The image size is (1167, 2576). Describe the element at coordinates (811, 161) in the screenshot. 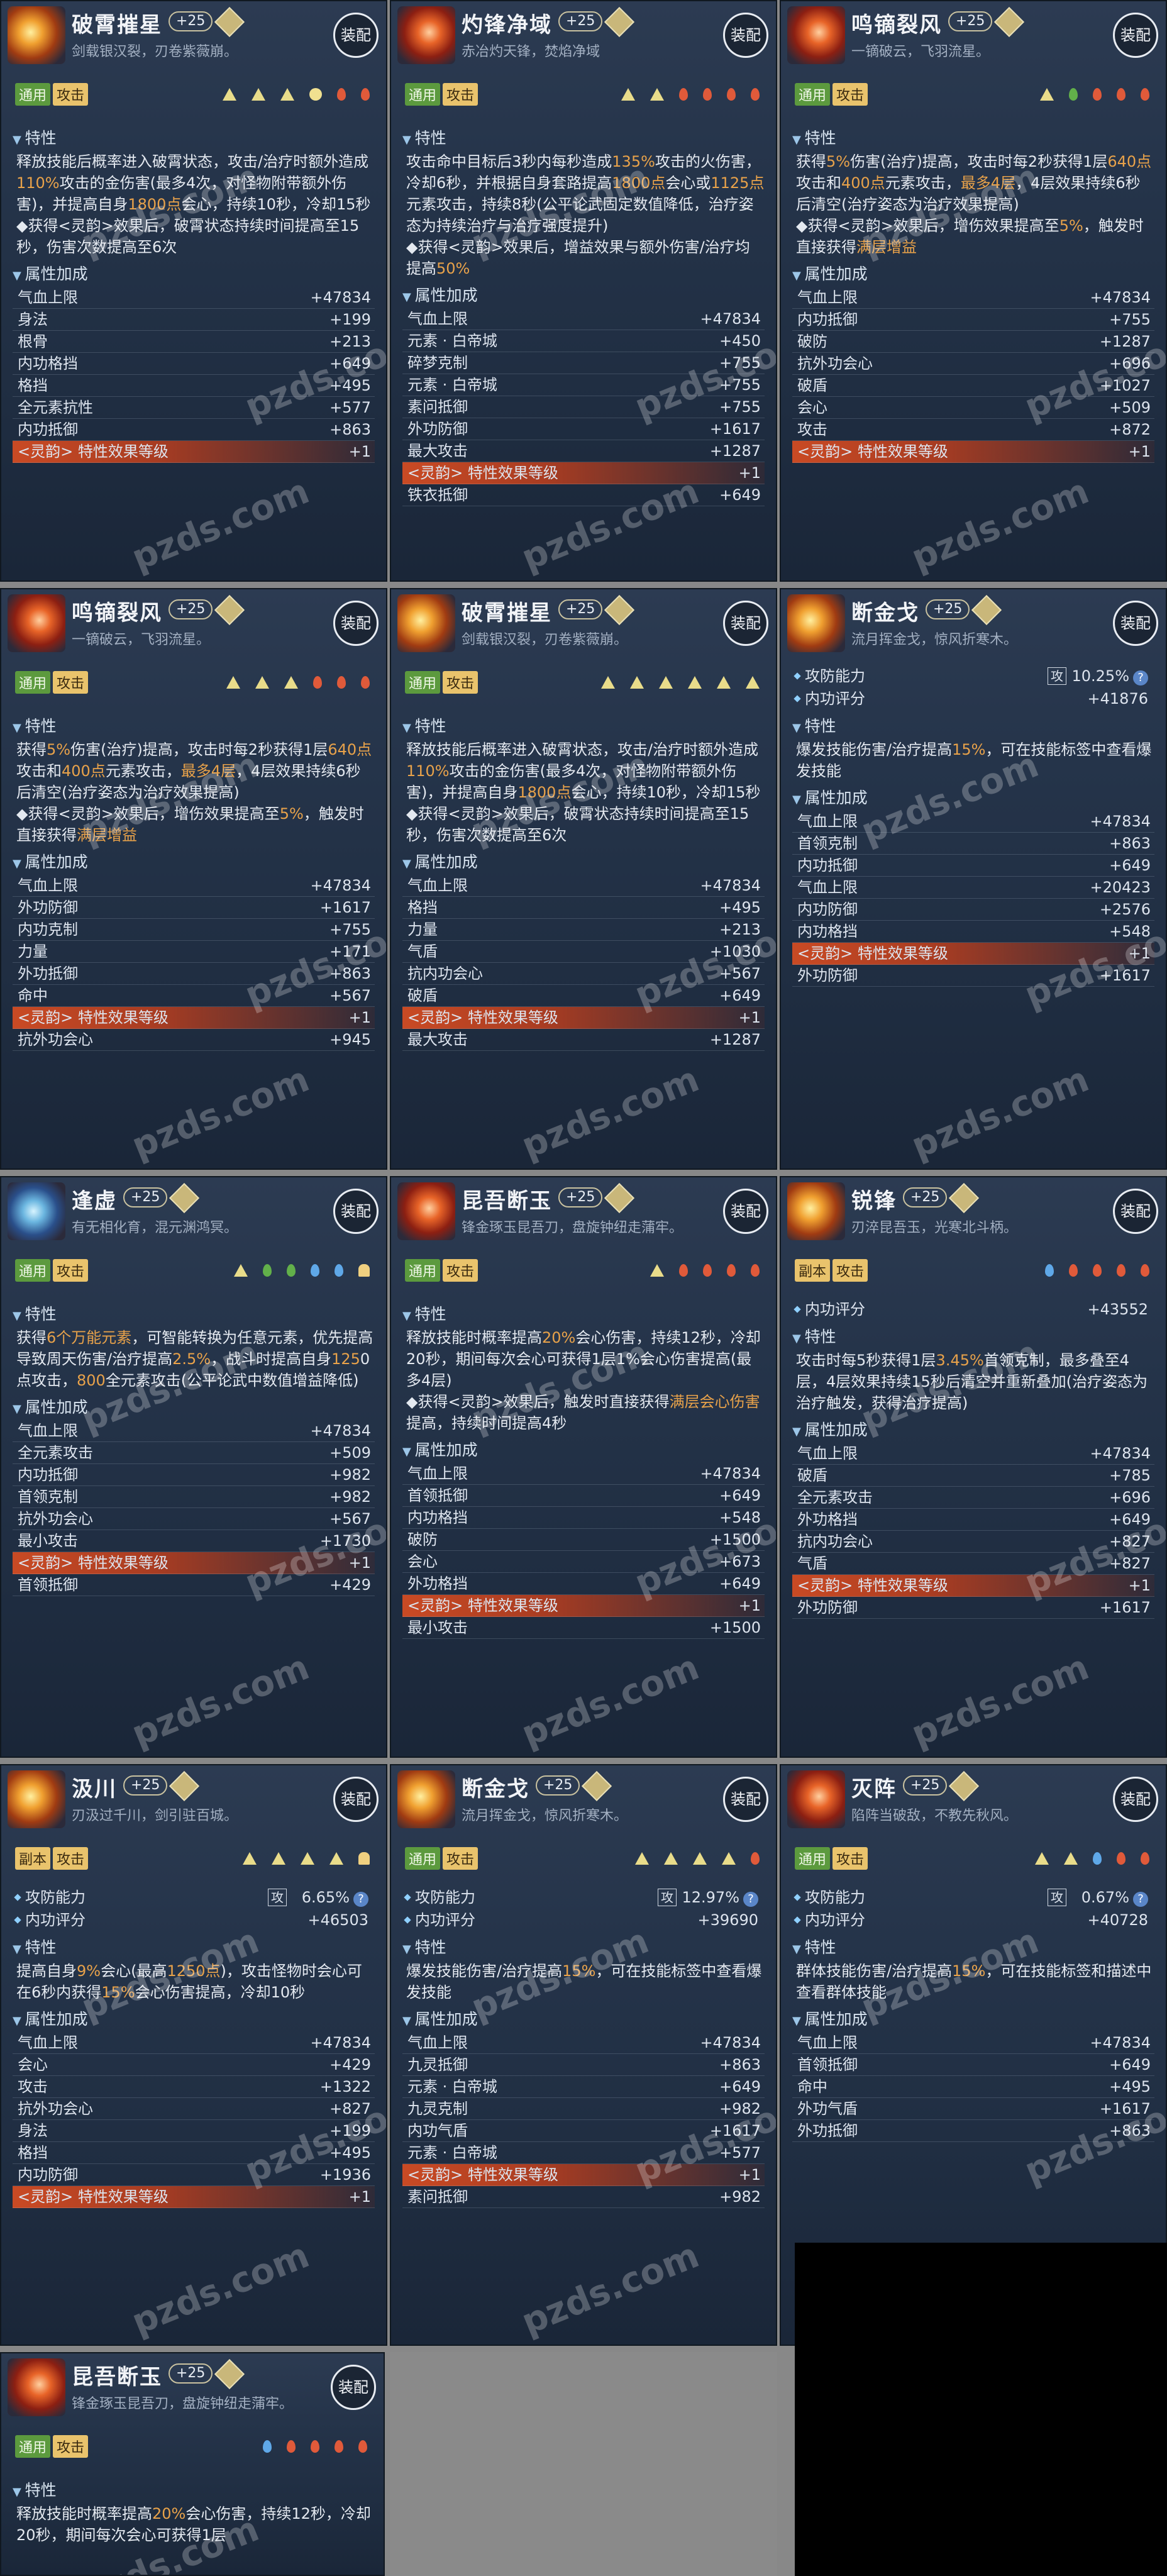

I see `text-span: 获得` at that location.